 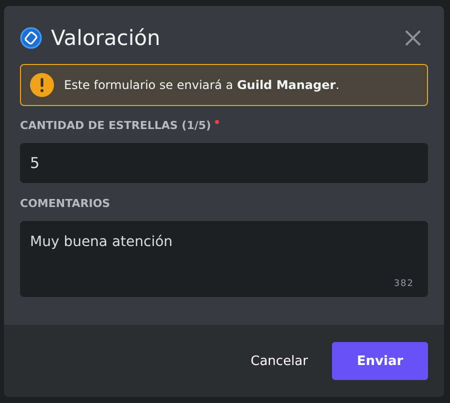 I want to click on app-icon, so click(x=31, y=38).